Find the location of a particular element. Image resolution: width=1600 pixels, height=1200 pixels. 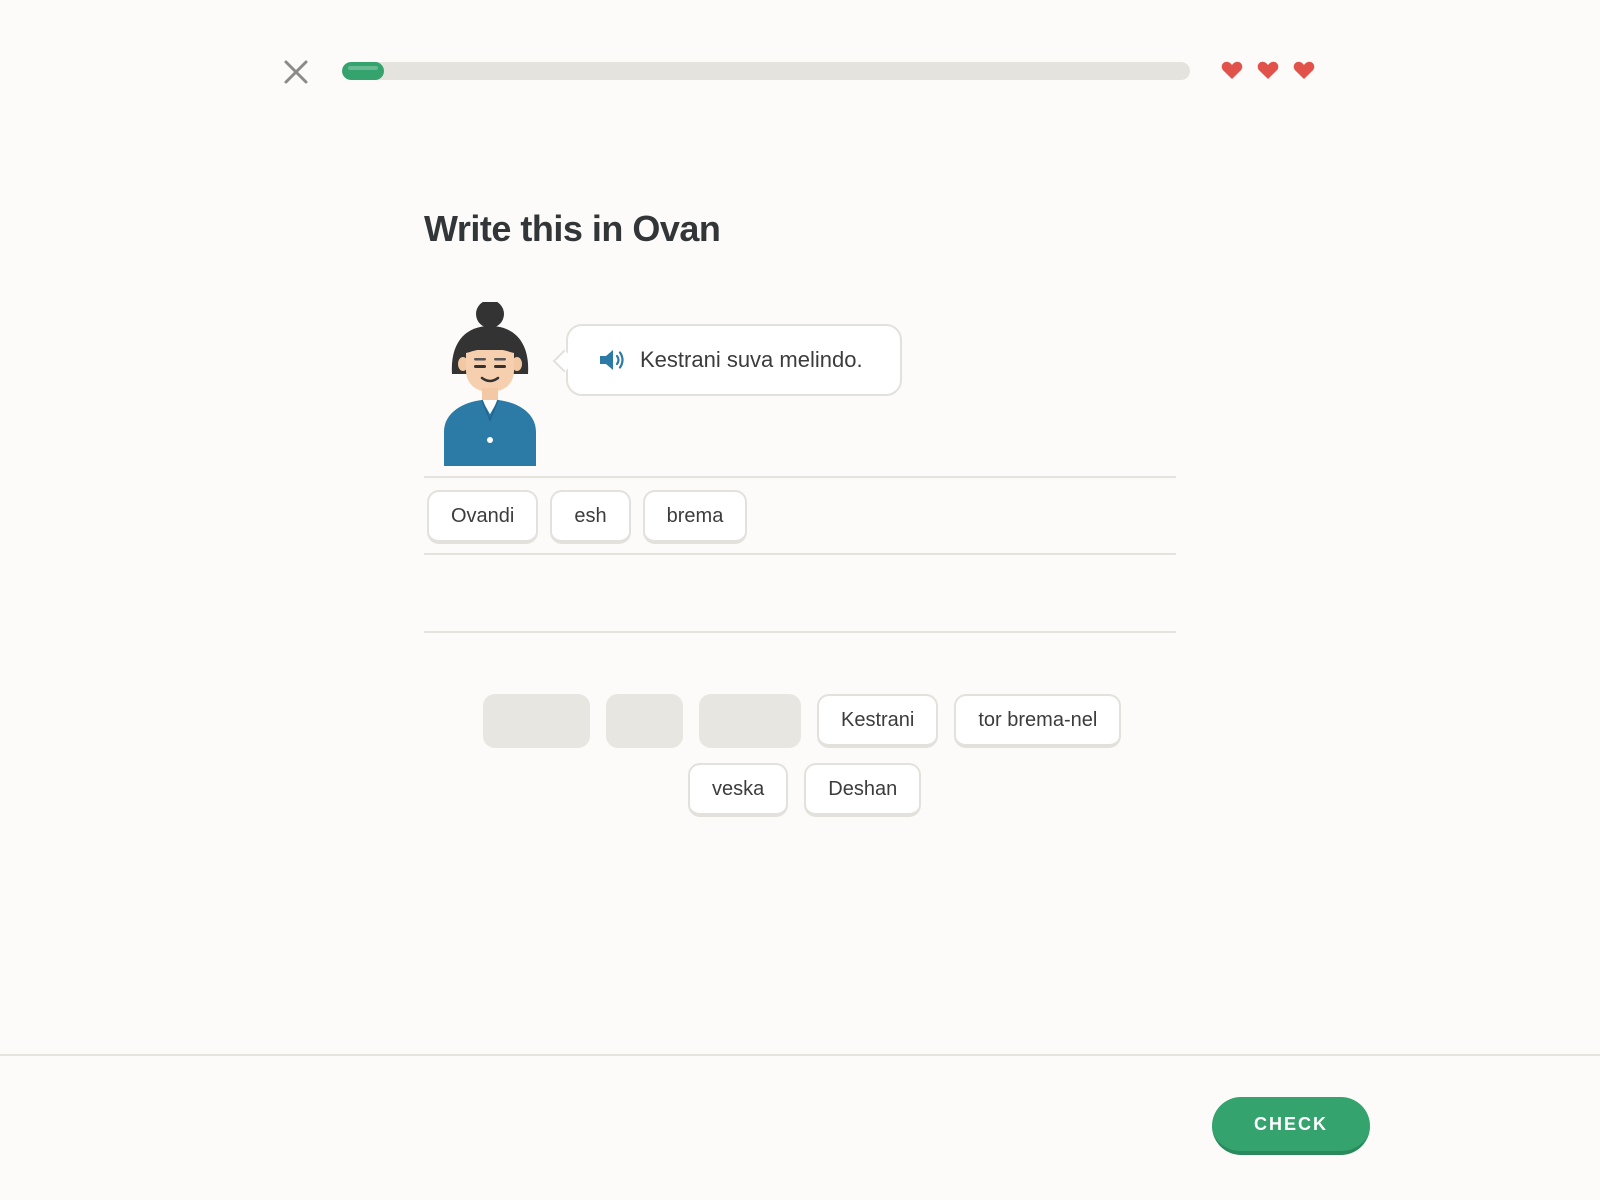

answer-word-chip: Ovandi is located at coordinates (483, 517).